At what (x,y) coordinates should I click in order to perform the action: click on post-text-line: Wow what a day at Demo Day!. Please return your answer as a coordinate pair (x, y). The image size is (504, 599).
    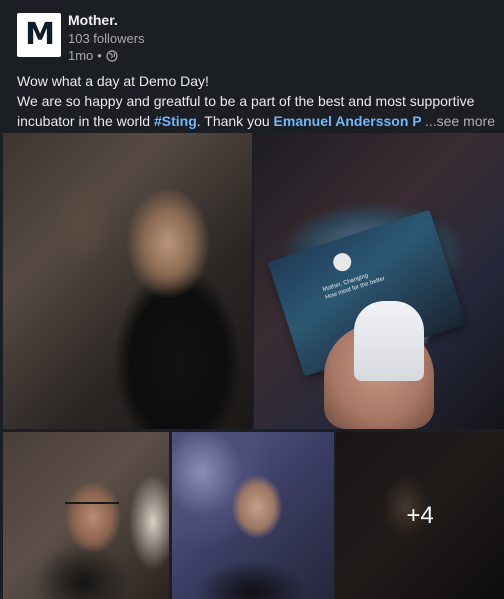
    Looking at the image, I should click on (113, 81).